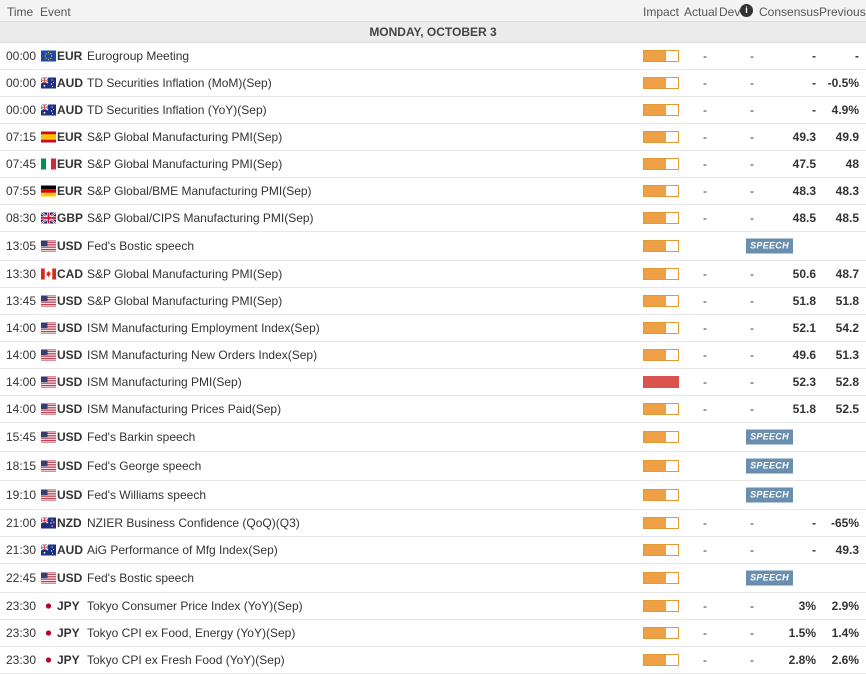 This screenshot has height=674, width=866. I want to click on table-row: 15:45 USD Fed's Barkin speech SPEECH, so click(433, 437).